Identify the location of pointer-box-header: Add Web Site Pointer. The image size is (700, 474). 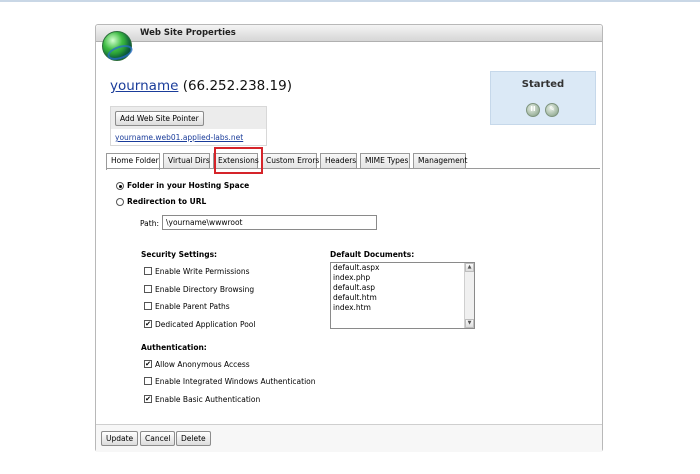
(188, 118).